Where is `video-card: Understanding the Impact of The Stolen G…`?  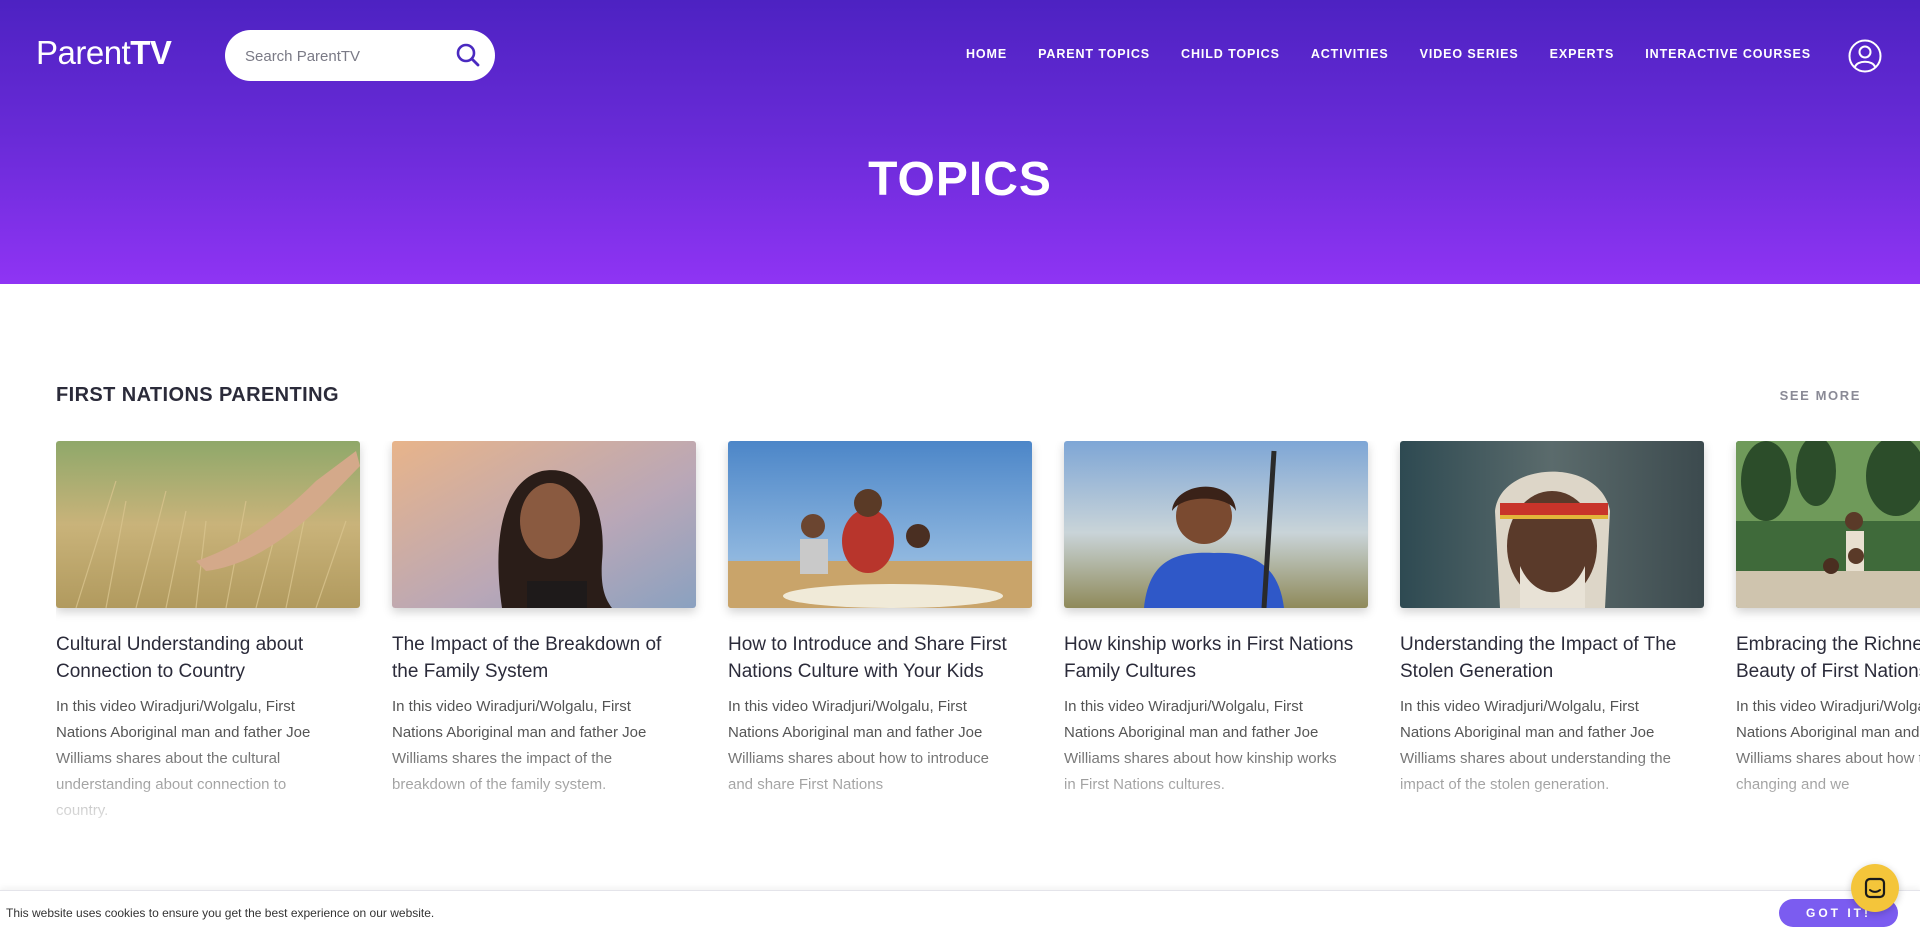 video-card: Understanding the Impact of The Stolen G… is located at coordinates (1552, 631).